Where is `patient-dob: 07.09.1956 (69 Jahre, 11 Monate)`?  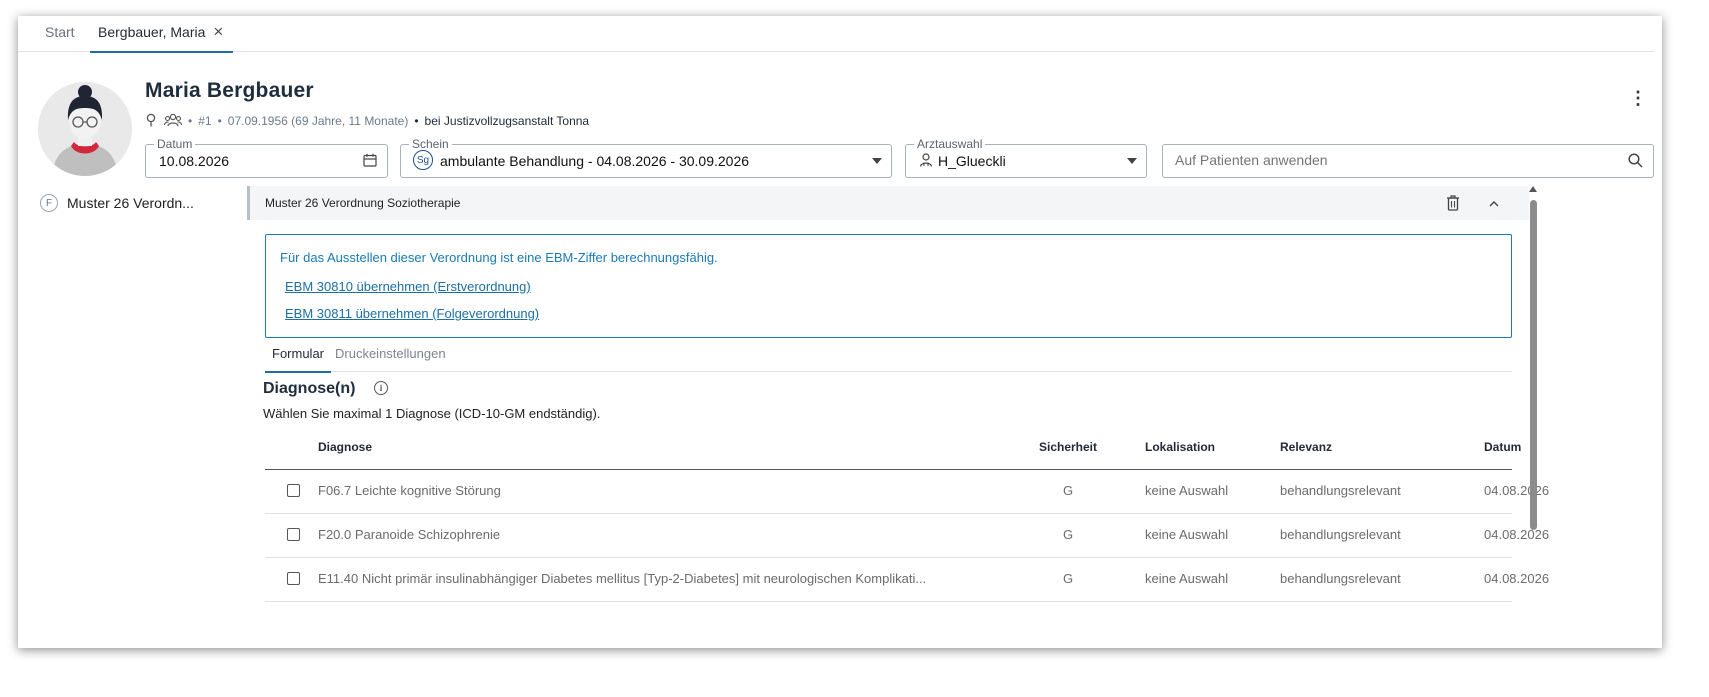 patient-dob: 07.09.1956 (69 Jahre, 11 Monate) is located at coordinates (318, 121).